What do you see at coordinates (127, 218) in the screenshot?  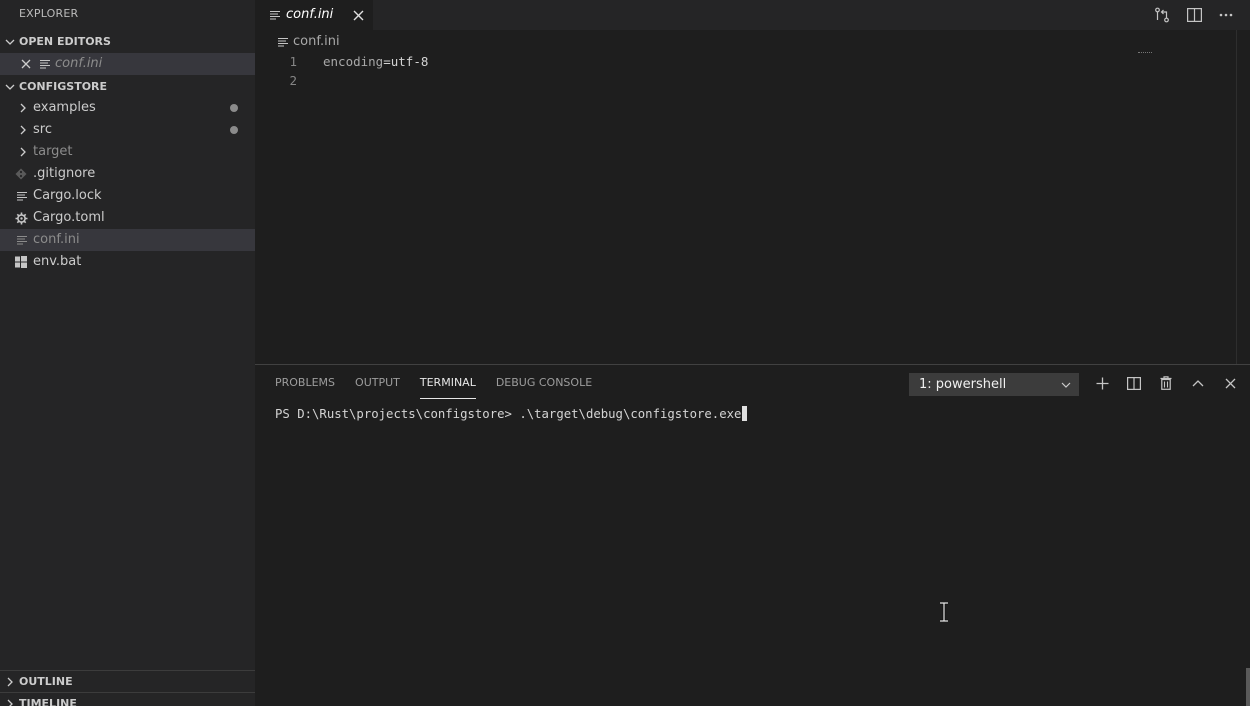 I see `tree-item-cargo-toml: Cargo.toml` at bounding box center [127, 218].